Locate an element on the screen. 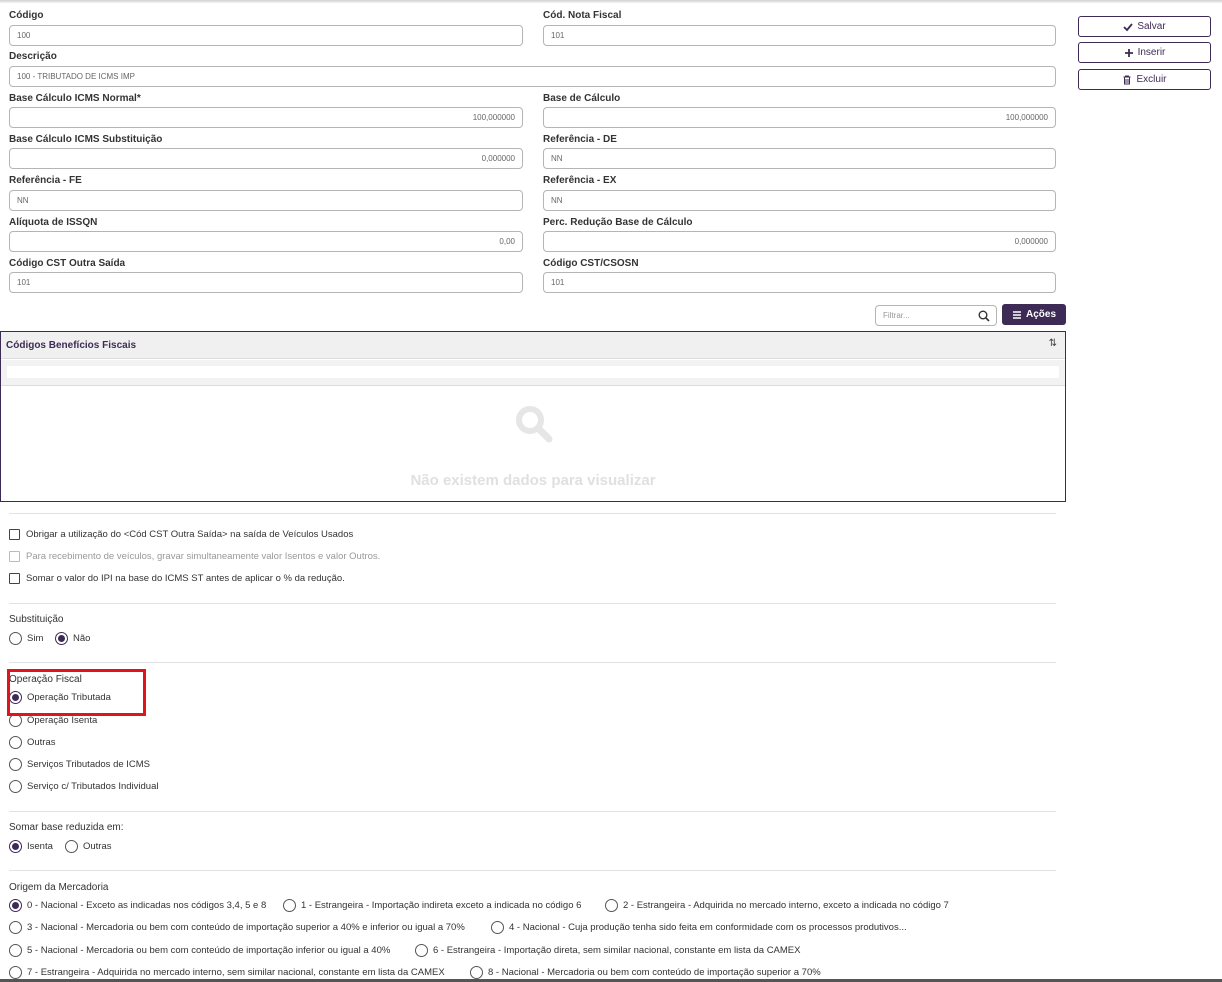 This screenshot has width=1222, height=982. codigo-input: 100 is located at coordinates (266, 35).